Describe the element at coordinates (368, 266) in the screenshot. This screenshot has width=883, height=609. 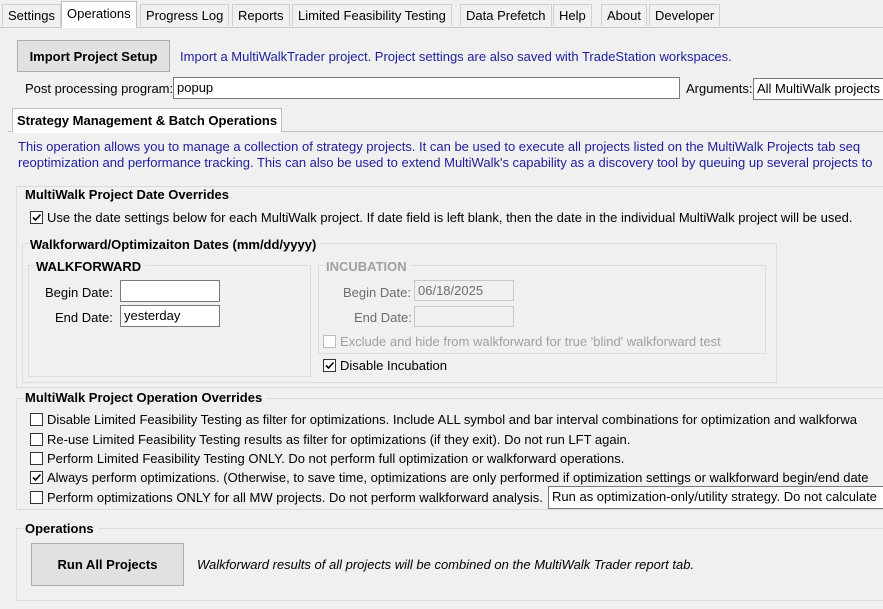
I see `incubation-title: INCUBATION` at that location.